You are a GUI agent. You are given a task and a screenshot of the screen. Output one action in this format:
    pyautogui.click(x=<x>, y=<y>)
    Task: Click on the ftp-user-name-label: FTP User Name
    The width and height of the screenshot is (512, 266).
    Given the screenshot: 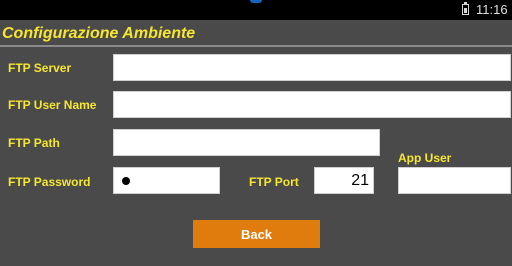 What is the action you would take?
    pyautogui.click(x=52, y=105)
    